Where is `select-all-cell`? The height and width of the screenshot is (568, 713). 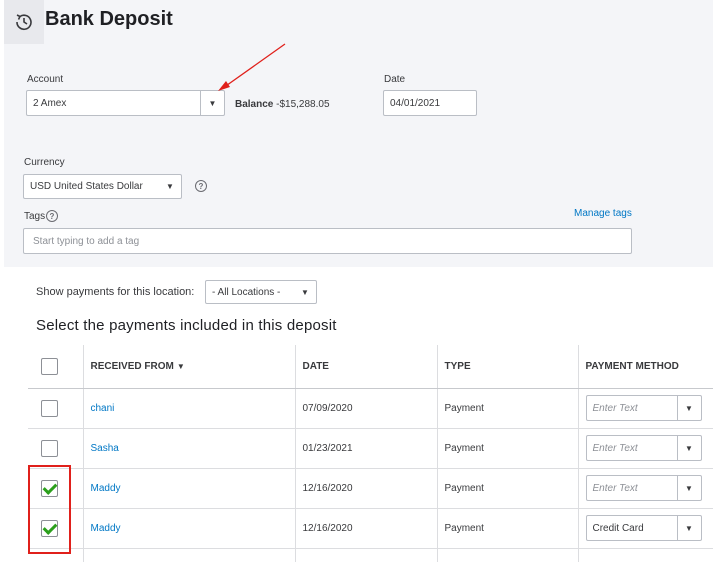
select-all-cell is located at coordinates (55, 367).